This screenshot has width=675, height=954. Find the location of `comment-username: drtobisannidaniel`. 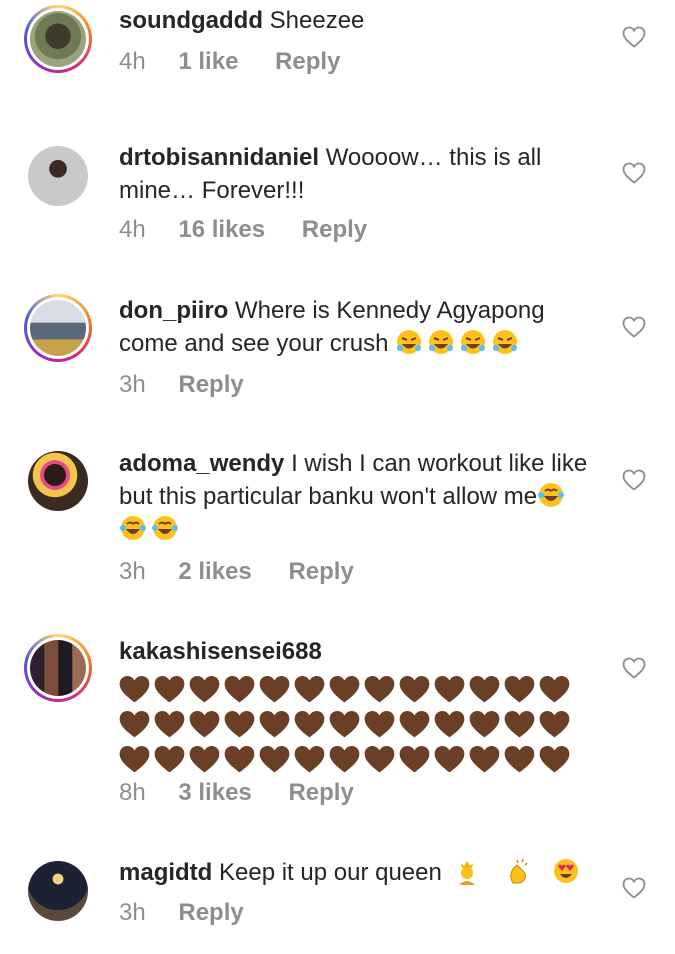

comment-username: drtobisannidaniel is located at coordinates (219, 157).